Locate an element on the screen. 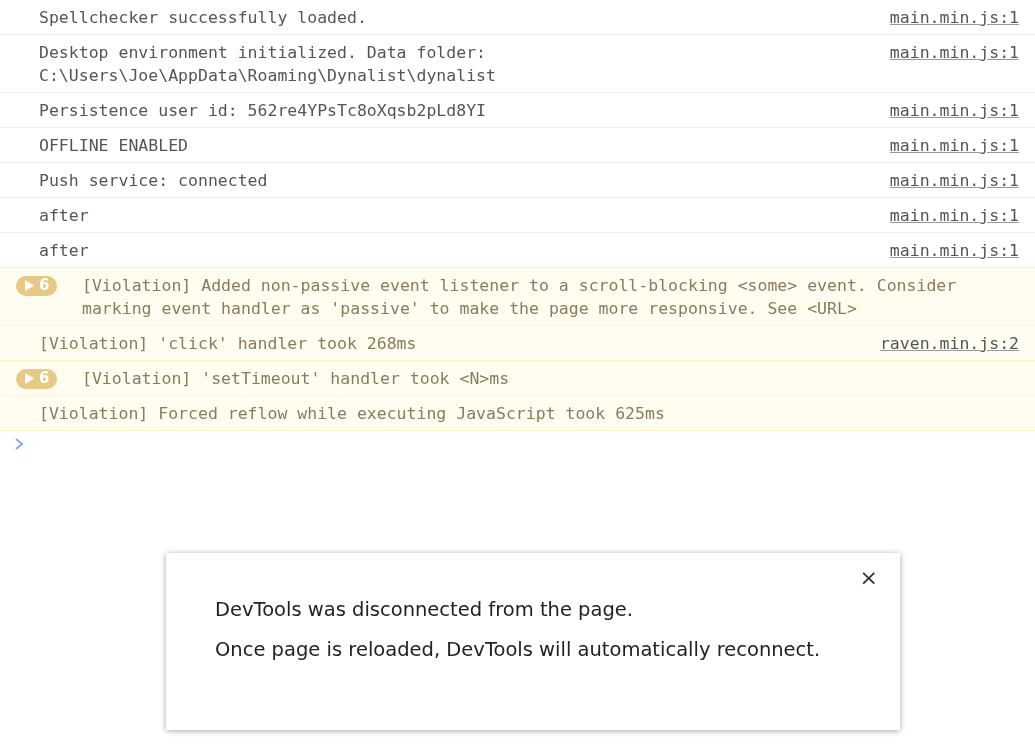  dialog-message: Once page is reloaded, DevTools will automatically reconnect. is located at coordinates (518, 649).